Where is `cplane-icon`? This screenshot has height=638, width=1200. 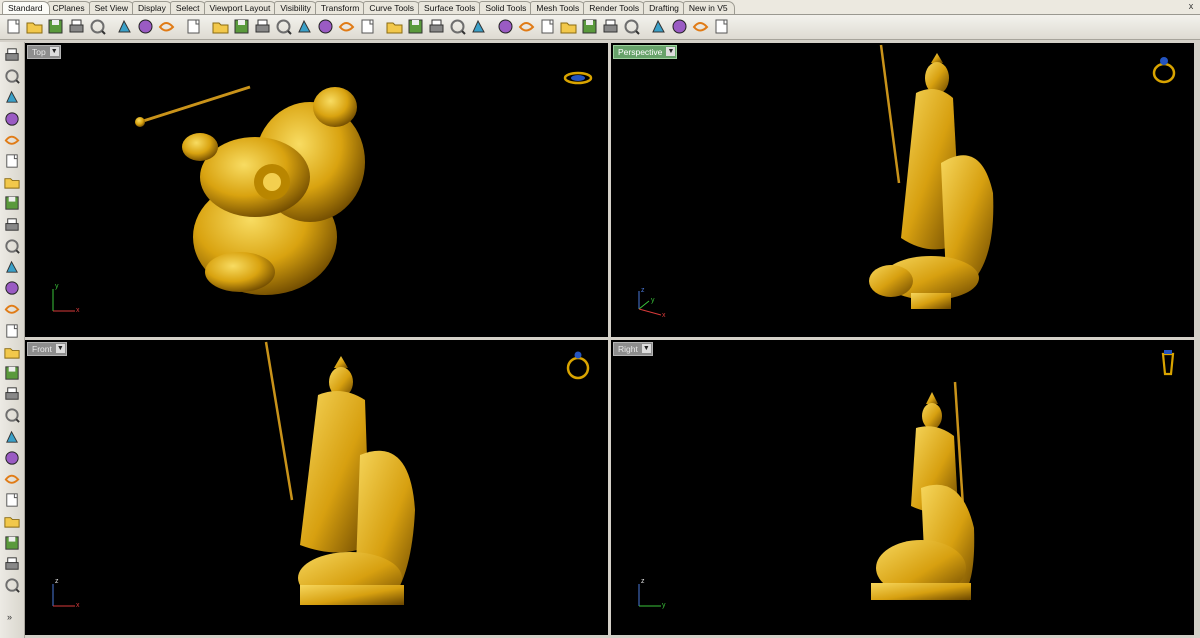
cplane-icon is located at coordinates (436, 26).